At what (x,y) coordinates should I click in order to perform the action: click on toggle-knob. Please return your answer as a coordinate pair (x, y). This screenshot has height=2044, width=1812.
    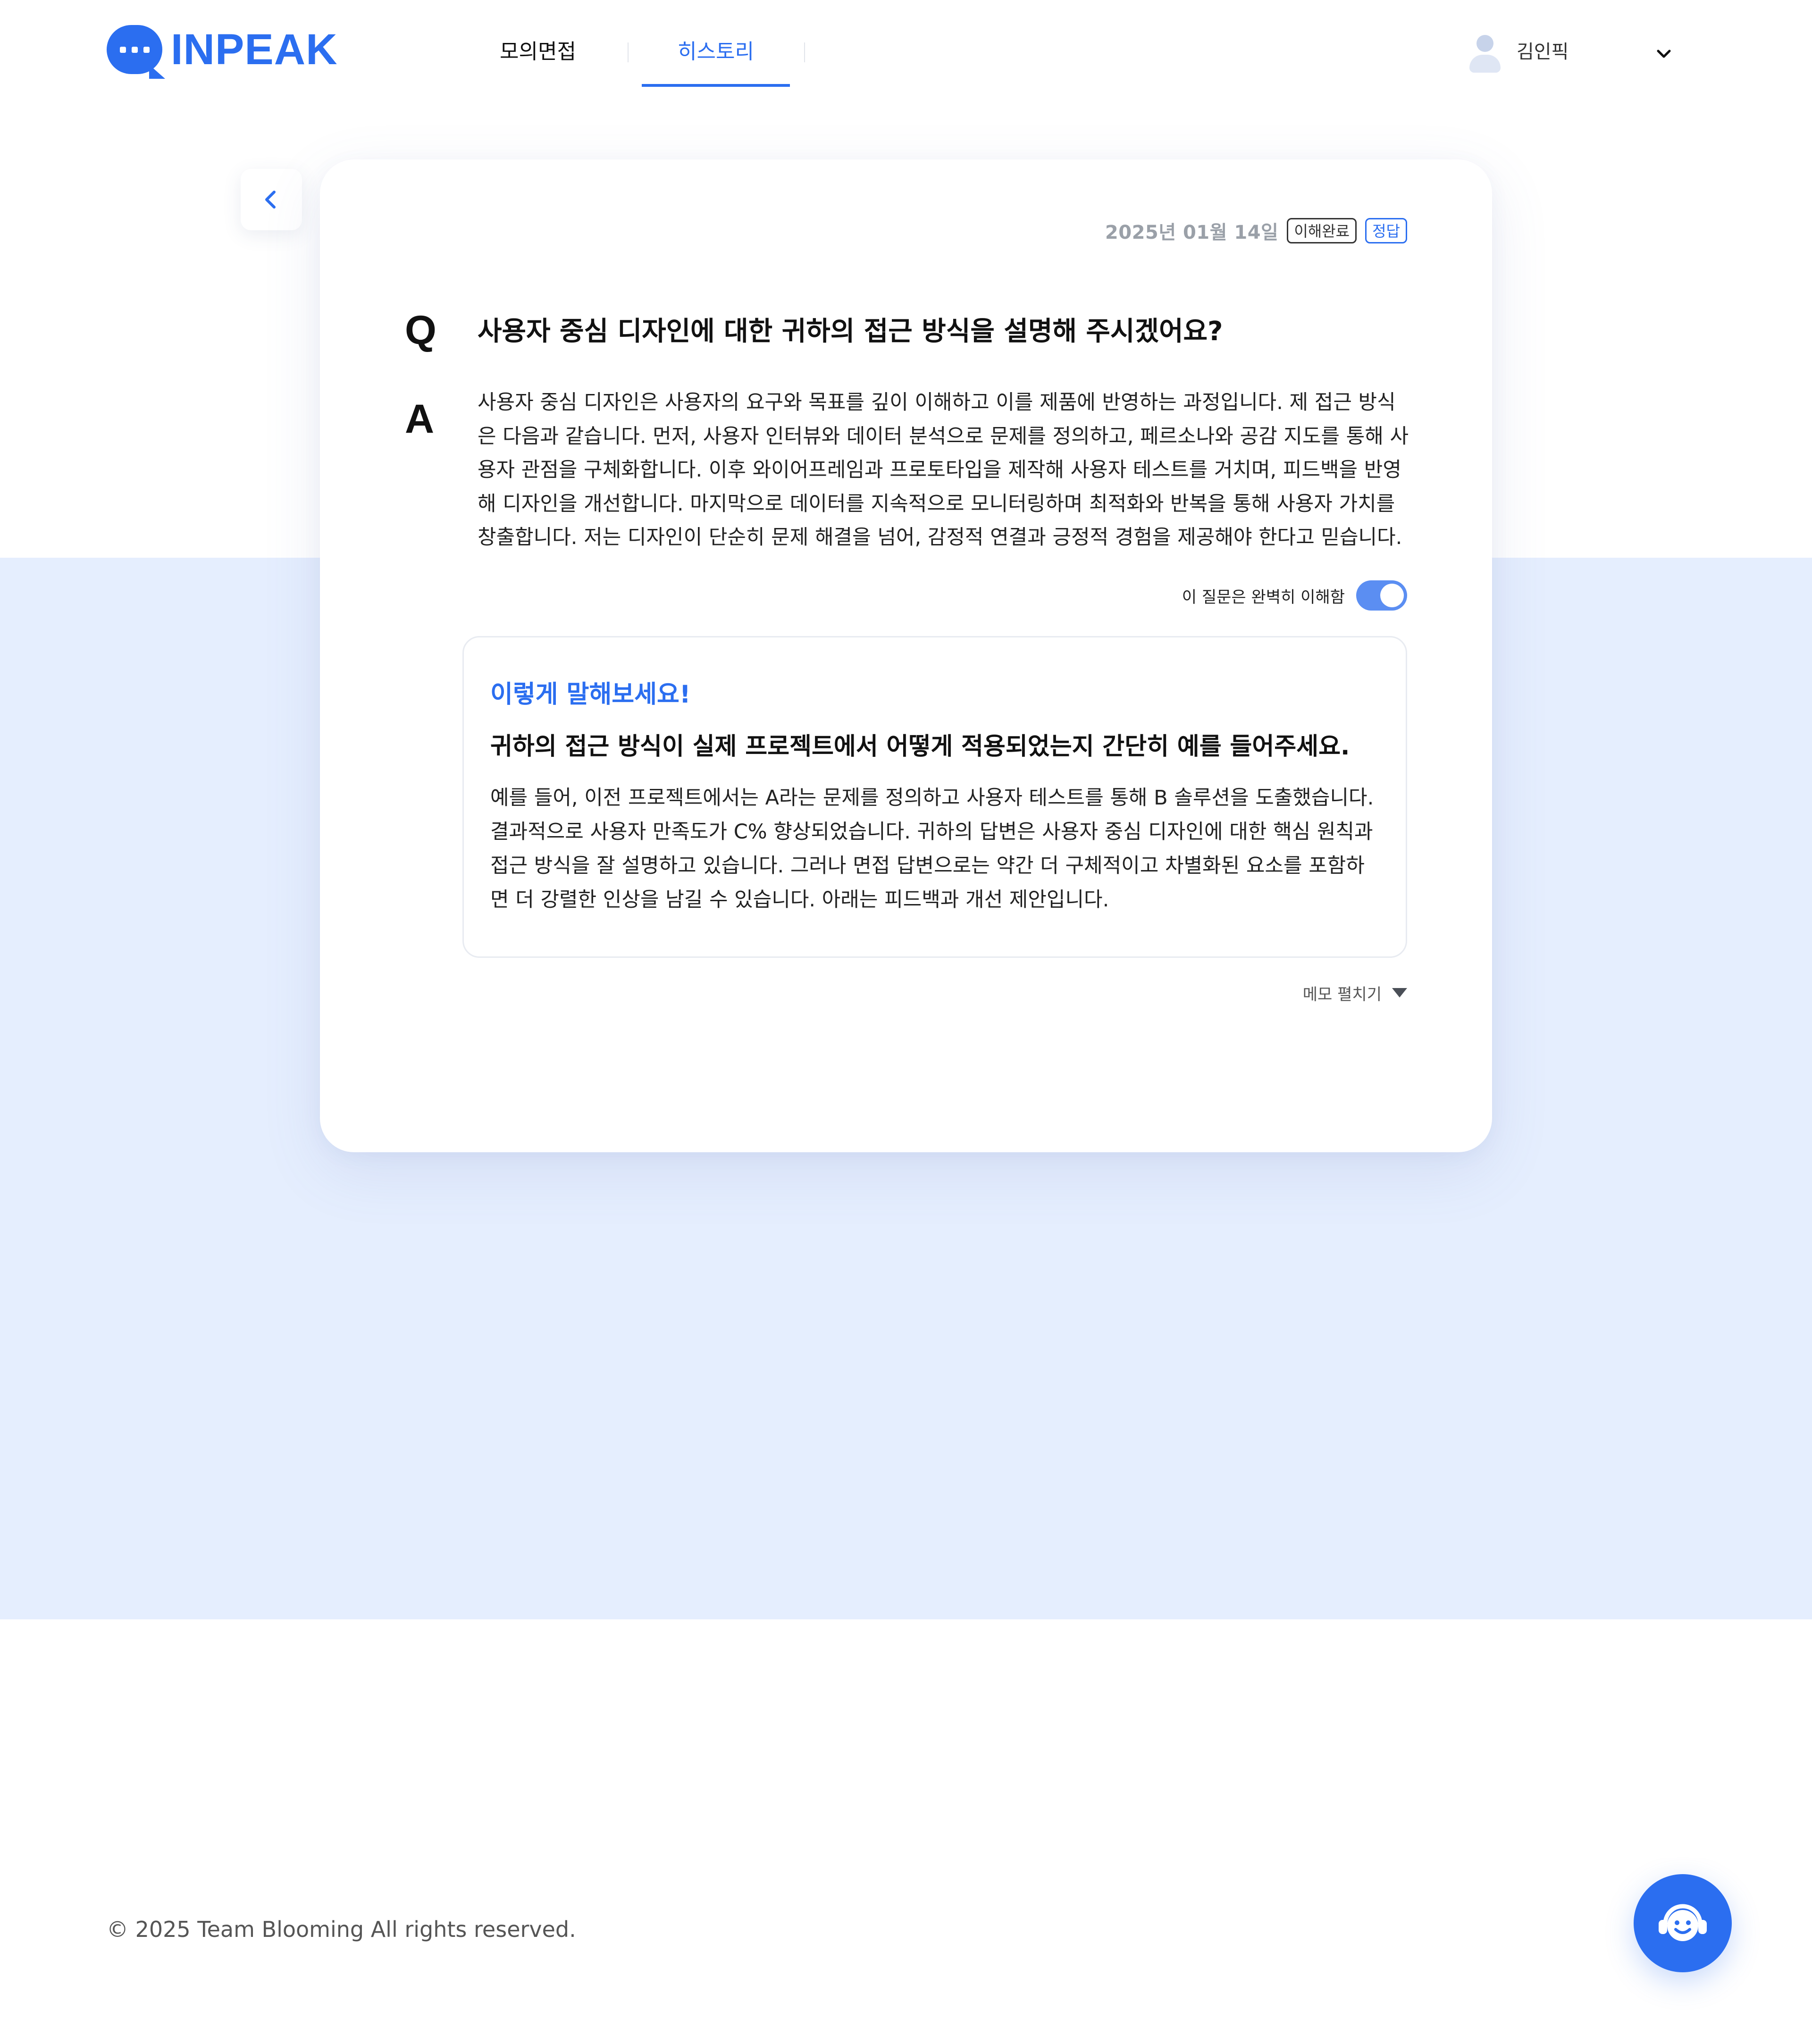
    Looking at the image, I should click on (1392, 595).